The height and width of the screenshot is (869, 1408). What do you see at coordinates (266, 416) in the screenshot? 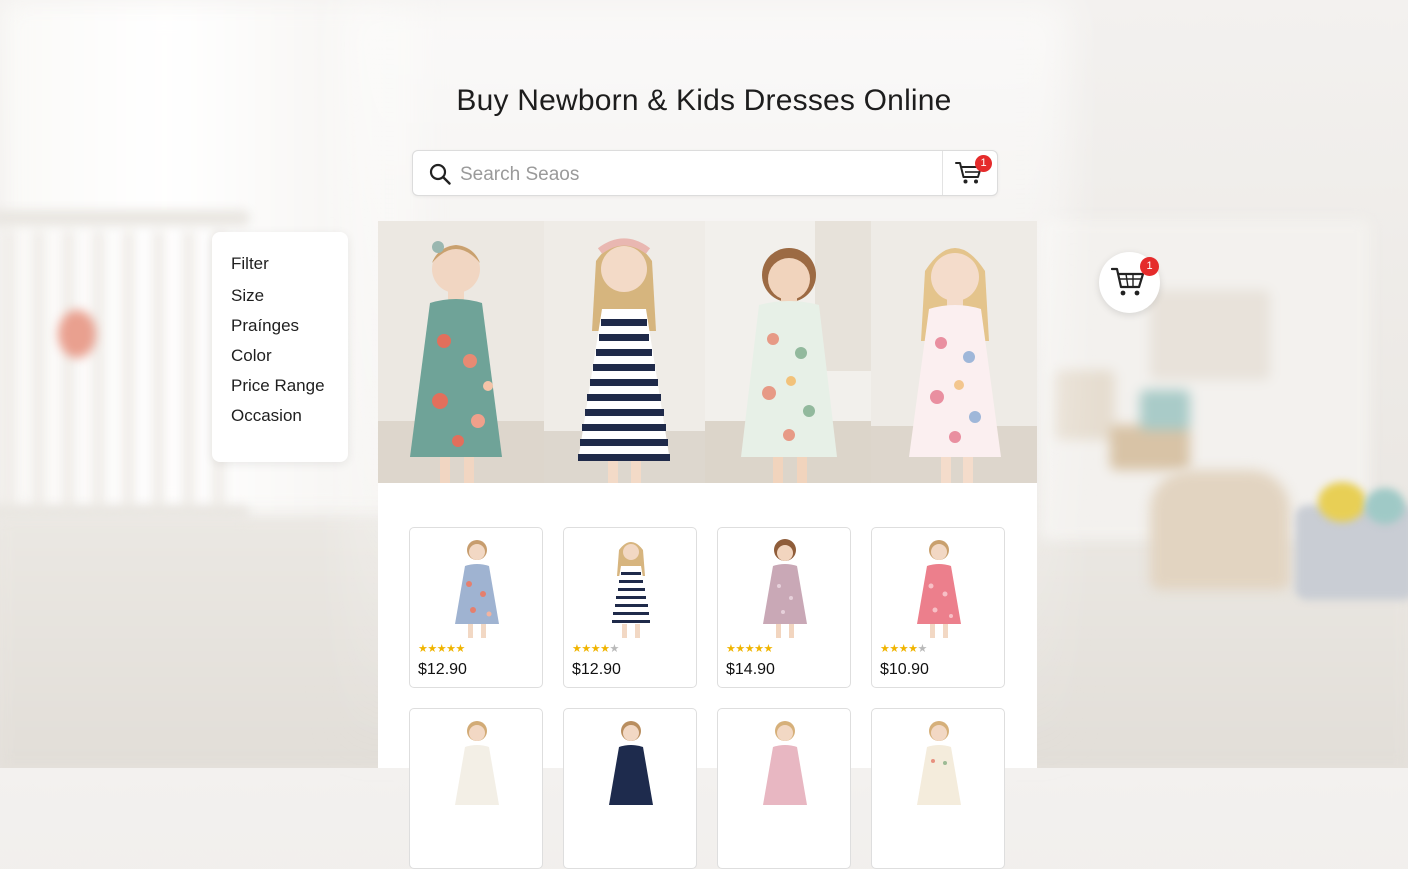
I see `filter-occasion: Occasion` at bounding box center [266, 416].